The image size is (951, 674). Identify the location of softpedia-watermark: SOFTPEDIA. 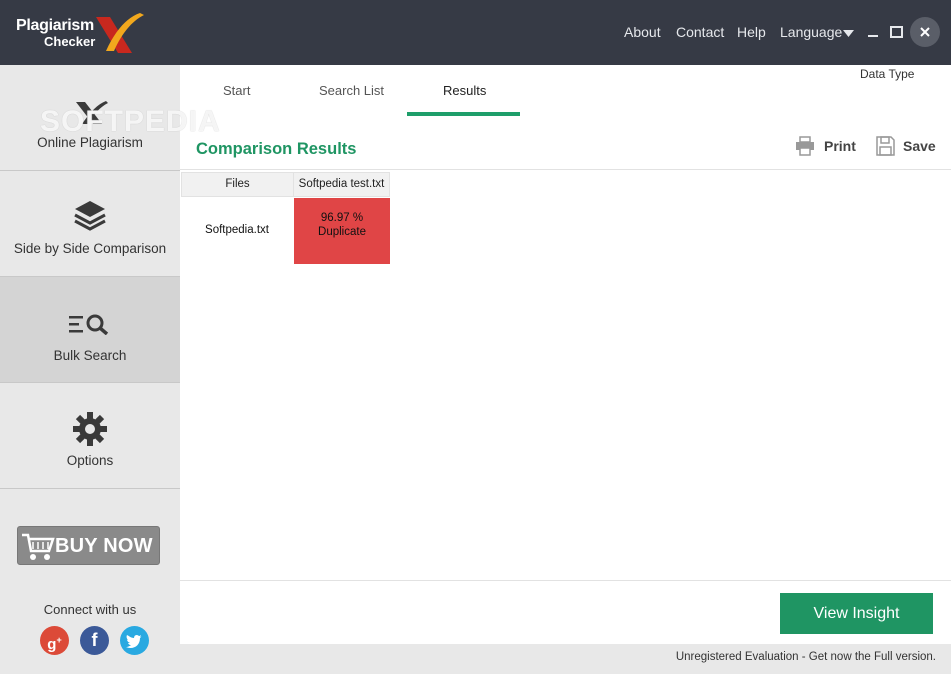
(130, 121).